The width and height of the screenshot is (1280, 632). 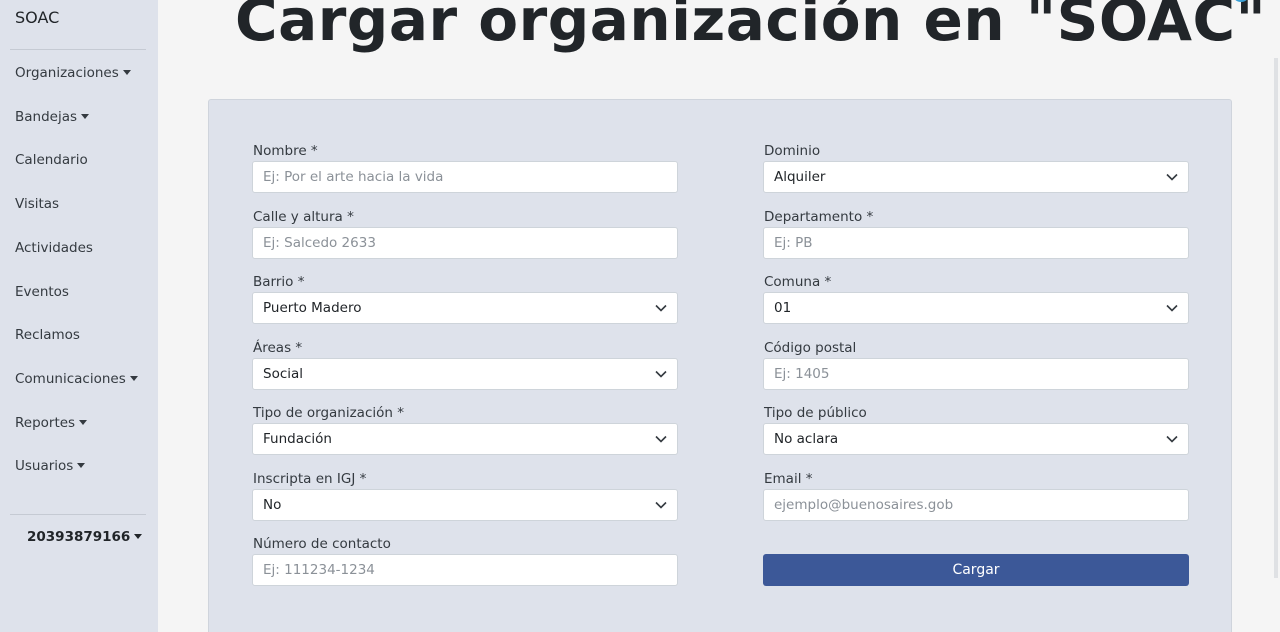 What do you see at coordinates (312, 308) in the screenshot?
I see `barrio-select-value: Puerto Madero` at bounding box center [312, 308].